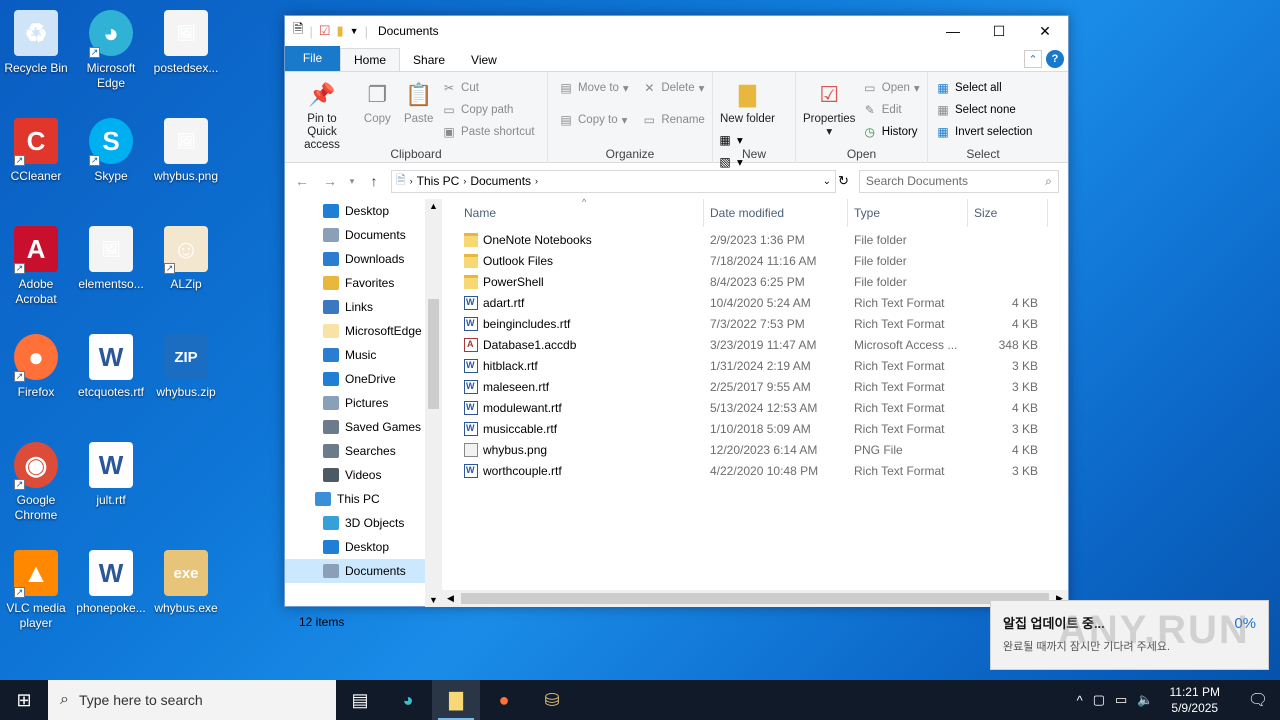  What do you see at coordinates (776, 213) in the screenshot?
I see `column-date-modified: Date modified` at bounding box center [776, 213].